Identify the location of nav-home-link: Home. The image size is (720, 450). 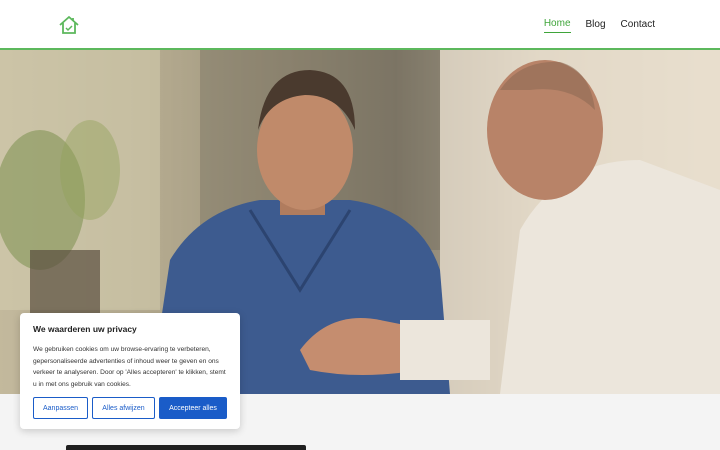
(557, 24).